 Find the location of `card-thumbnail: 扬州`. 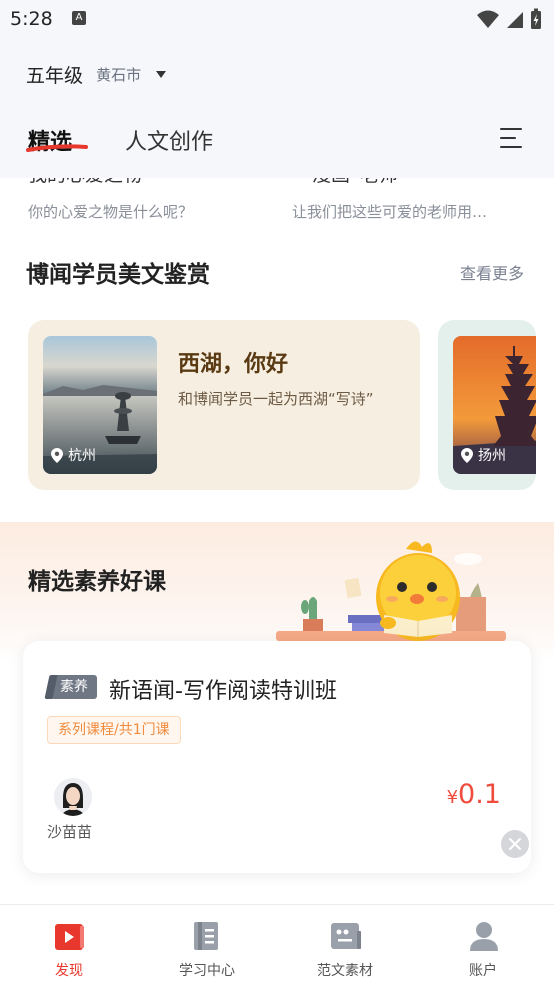

card-thumbnail: 扬州 is located at coordinates (494, 405).